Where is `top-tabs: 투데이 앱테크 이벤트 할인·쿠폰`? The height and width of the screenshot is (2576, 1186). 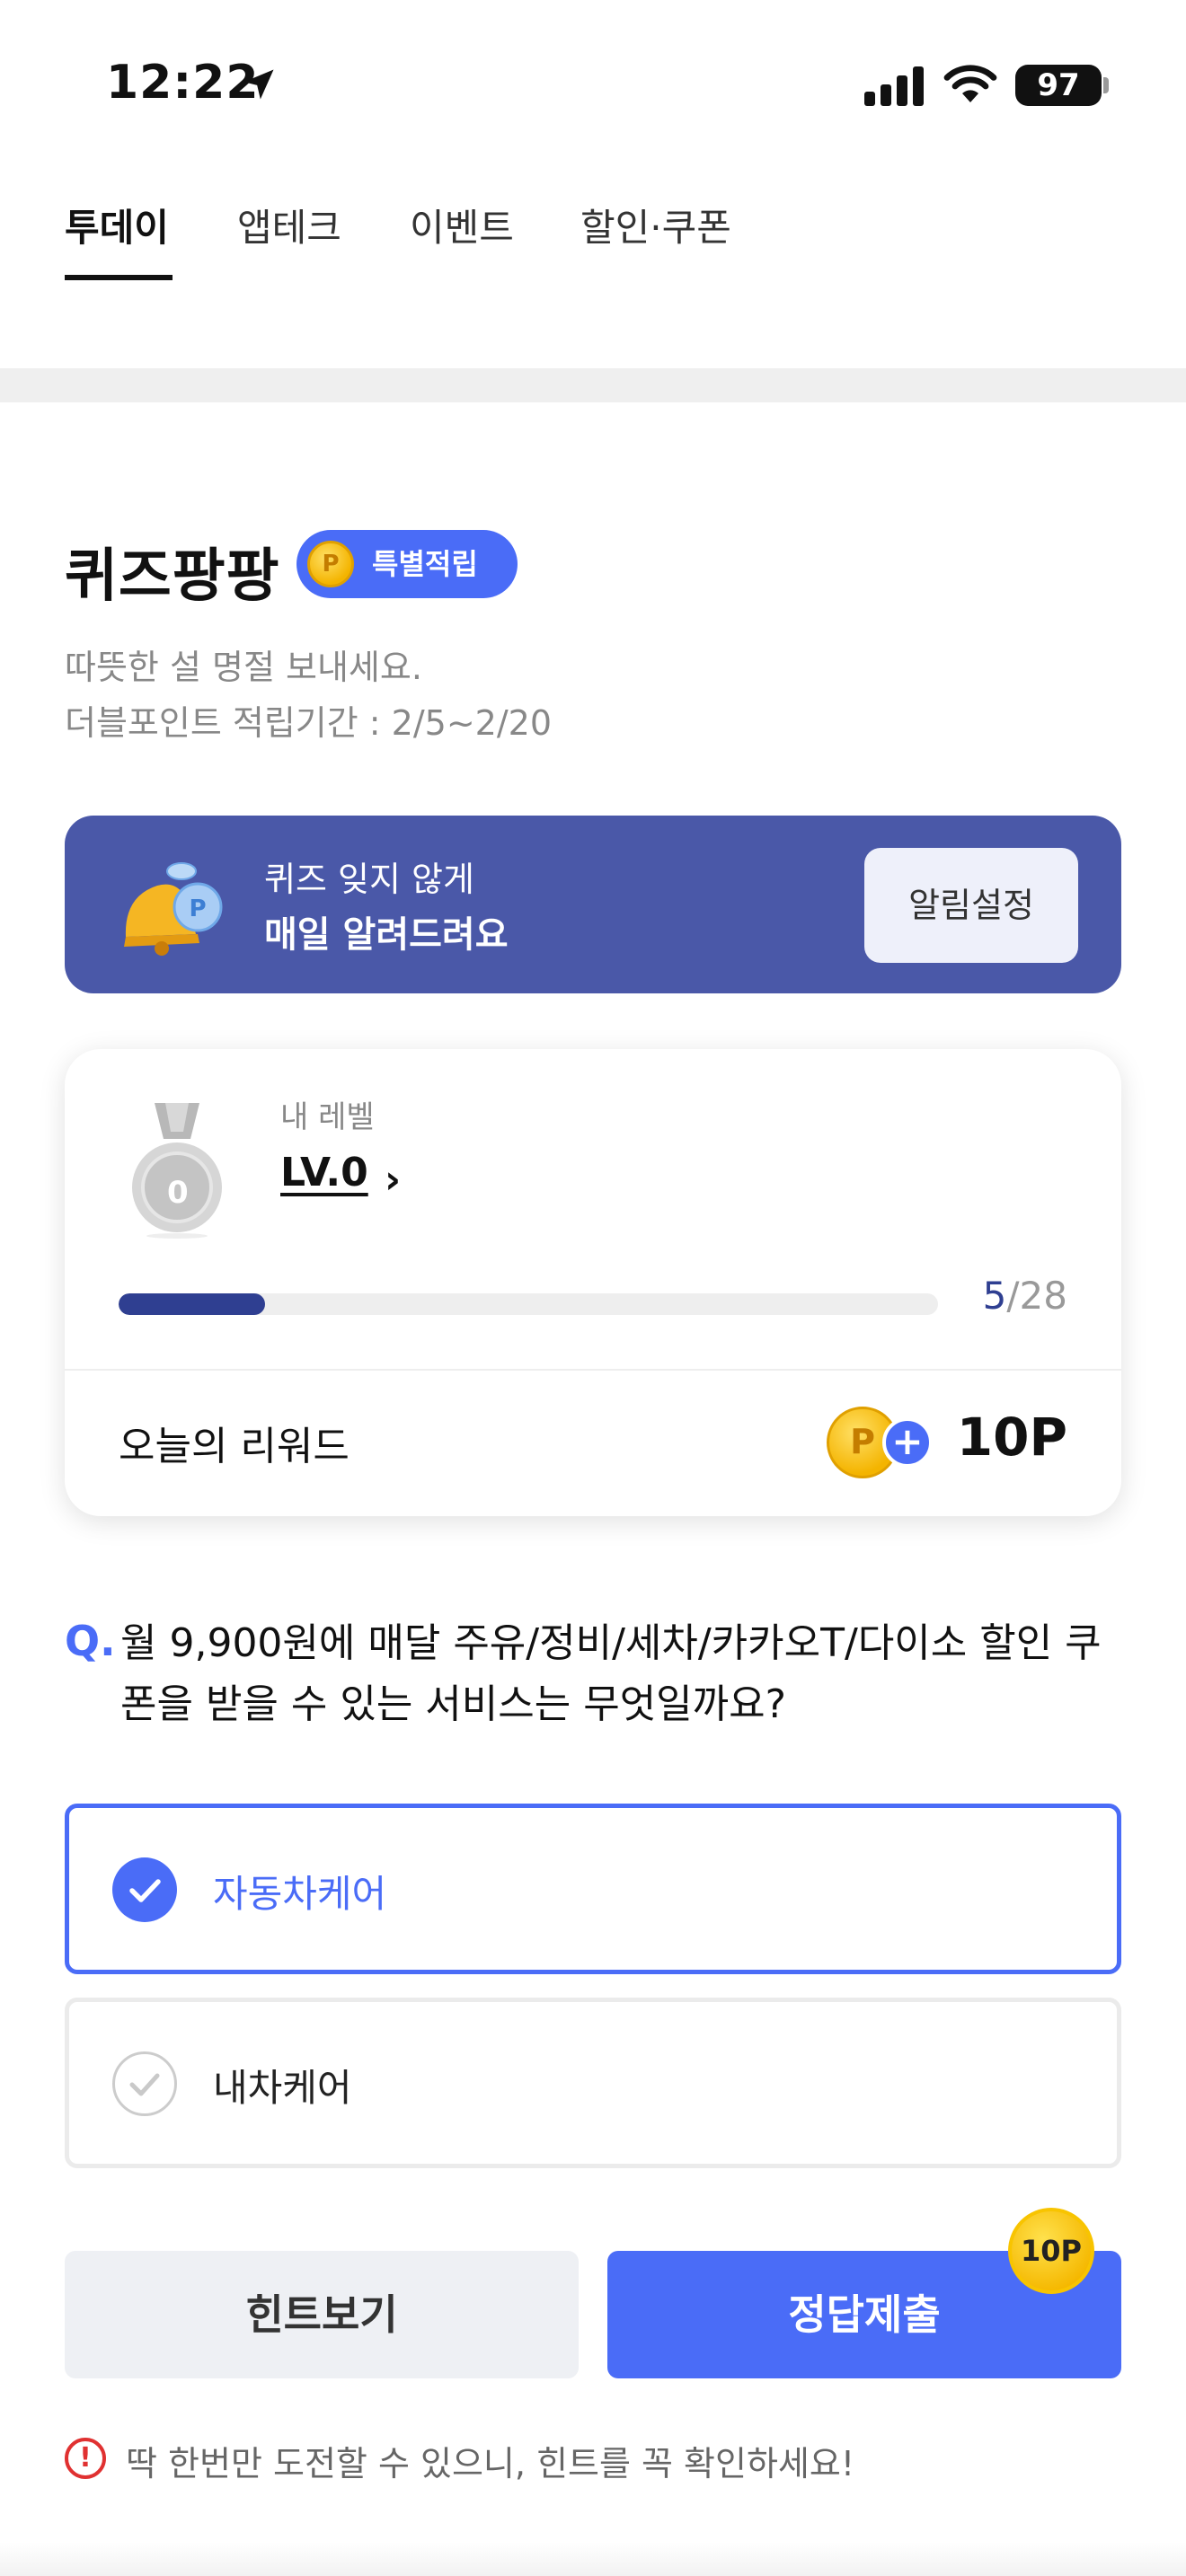 top-tabs: 투데이 앱테크 이벤트 할인·쿠폰 is located at coordinates (593, 238).